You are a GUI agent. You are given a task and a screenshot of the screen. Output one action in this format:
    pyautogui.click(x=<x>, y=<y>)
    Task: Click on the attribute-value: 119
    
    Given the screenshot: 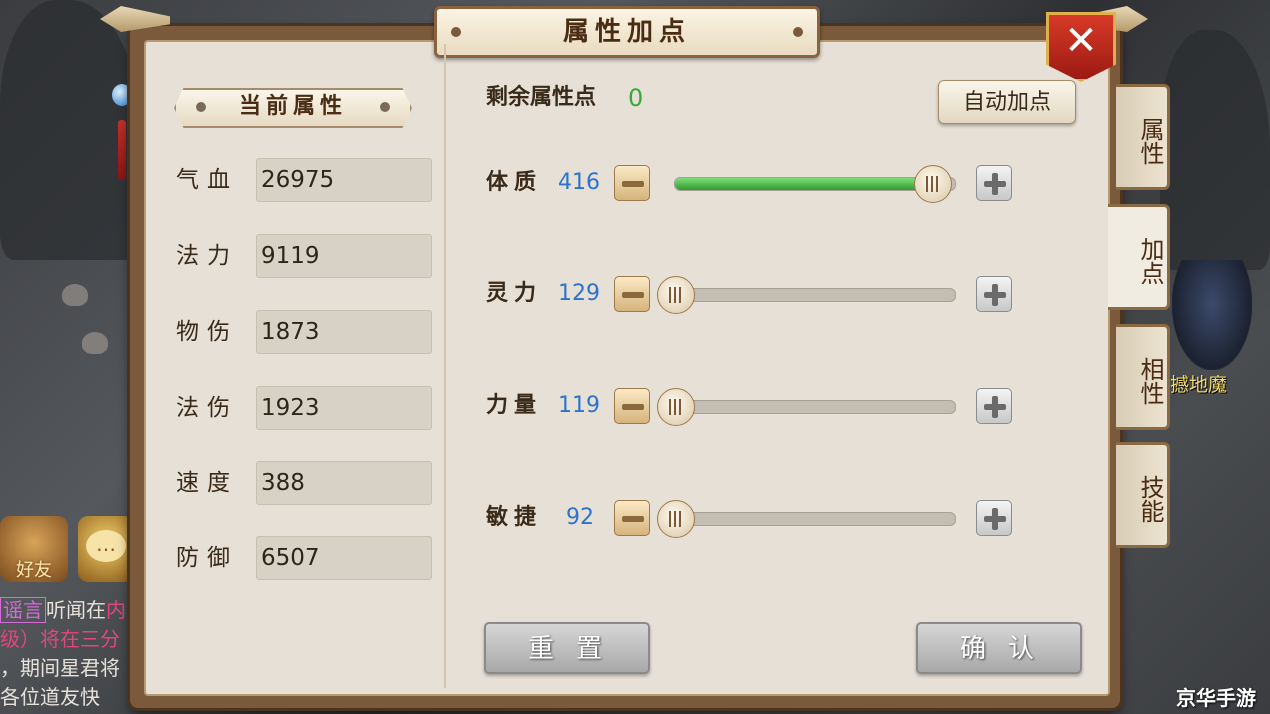 What is the action you would take?
    pyautogui.click(x=579, y=405)
    